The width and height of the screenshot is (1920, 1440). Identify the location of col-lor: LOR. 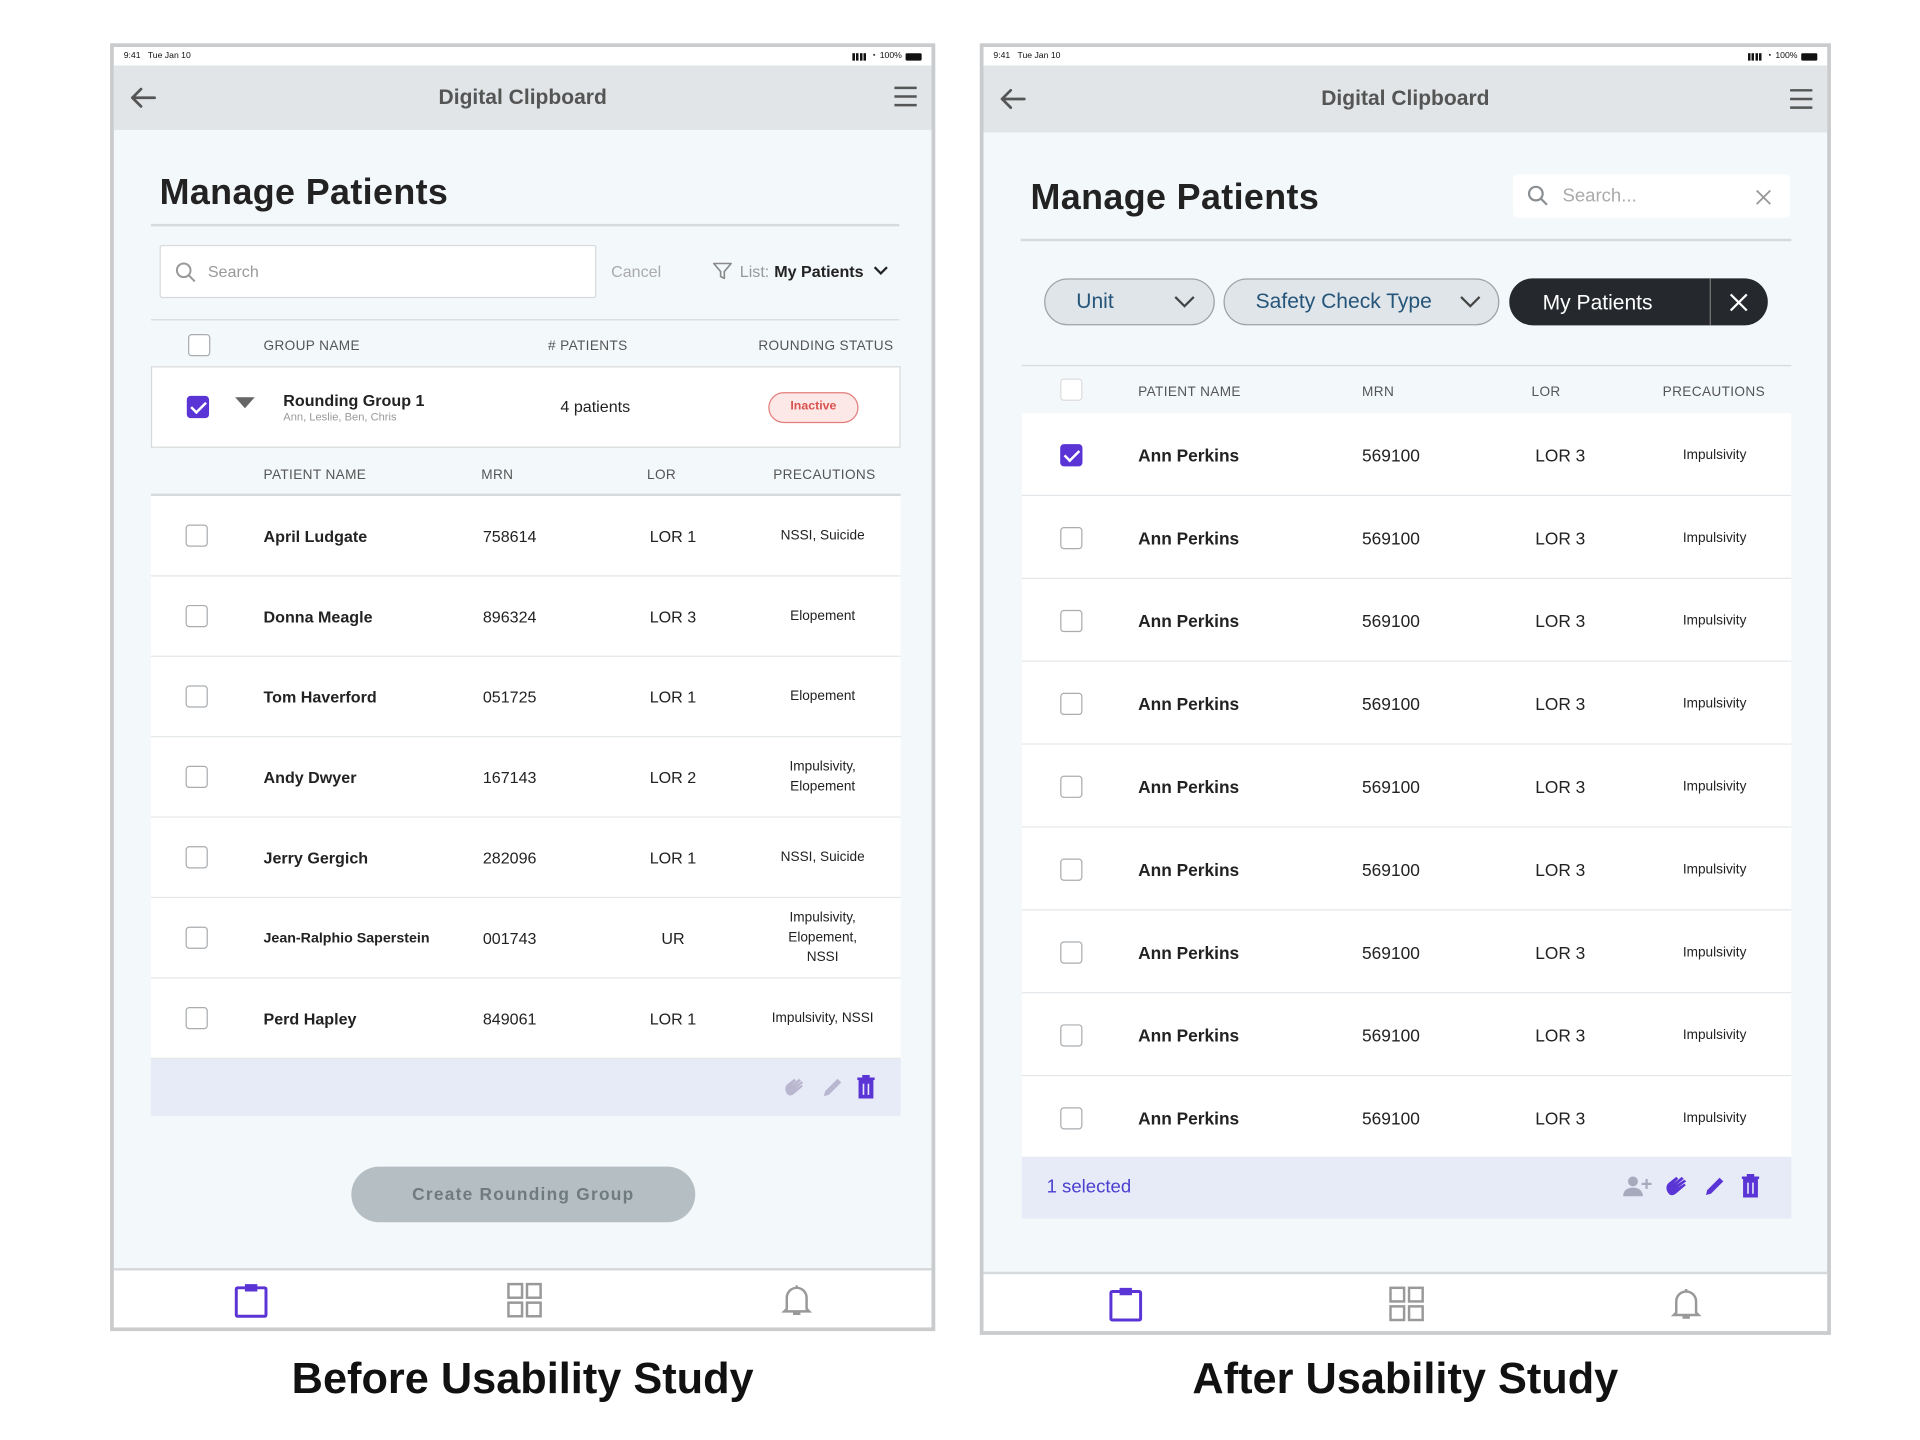
(662, 475).